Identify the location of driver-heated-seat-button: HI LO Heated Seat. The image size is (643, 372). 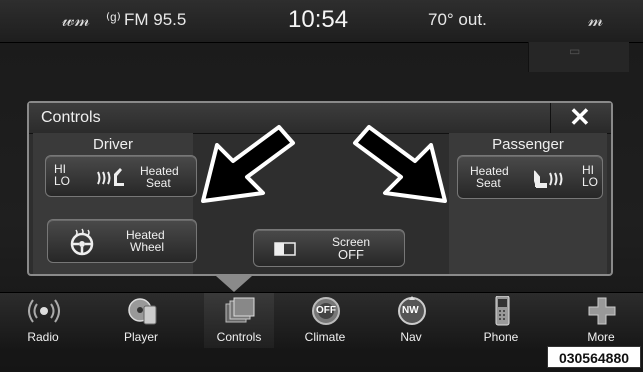
(121, 176).